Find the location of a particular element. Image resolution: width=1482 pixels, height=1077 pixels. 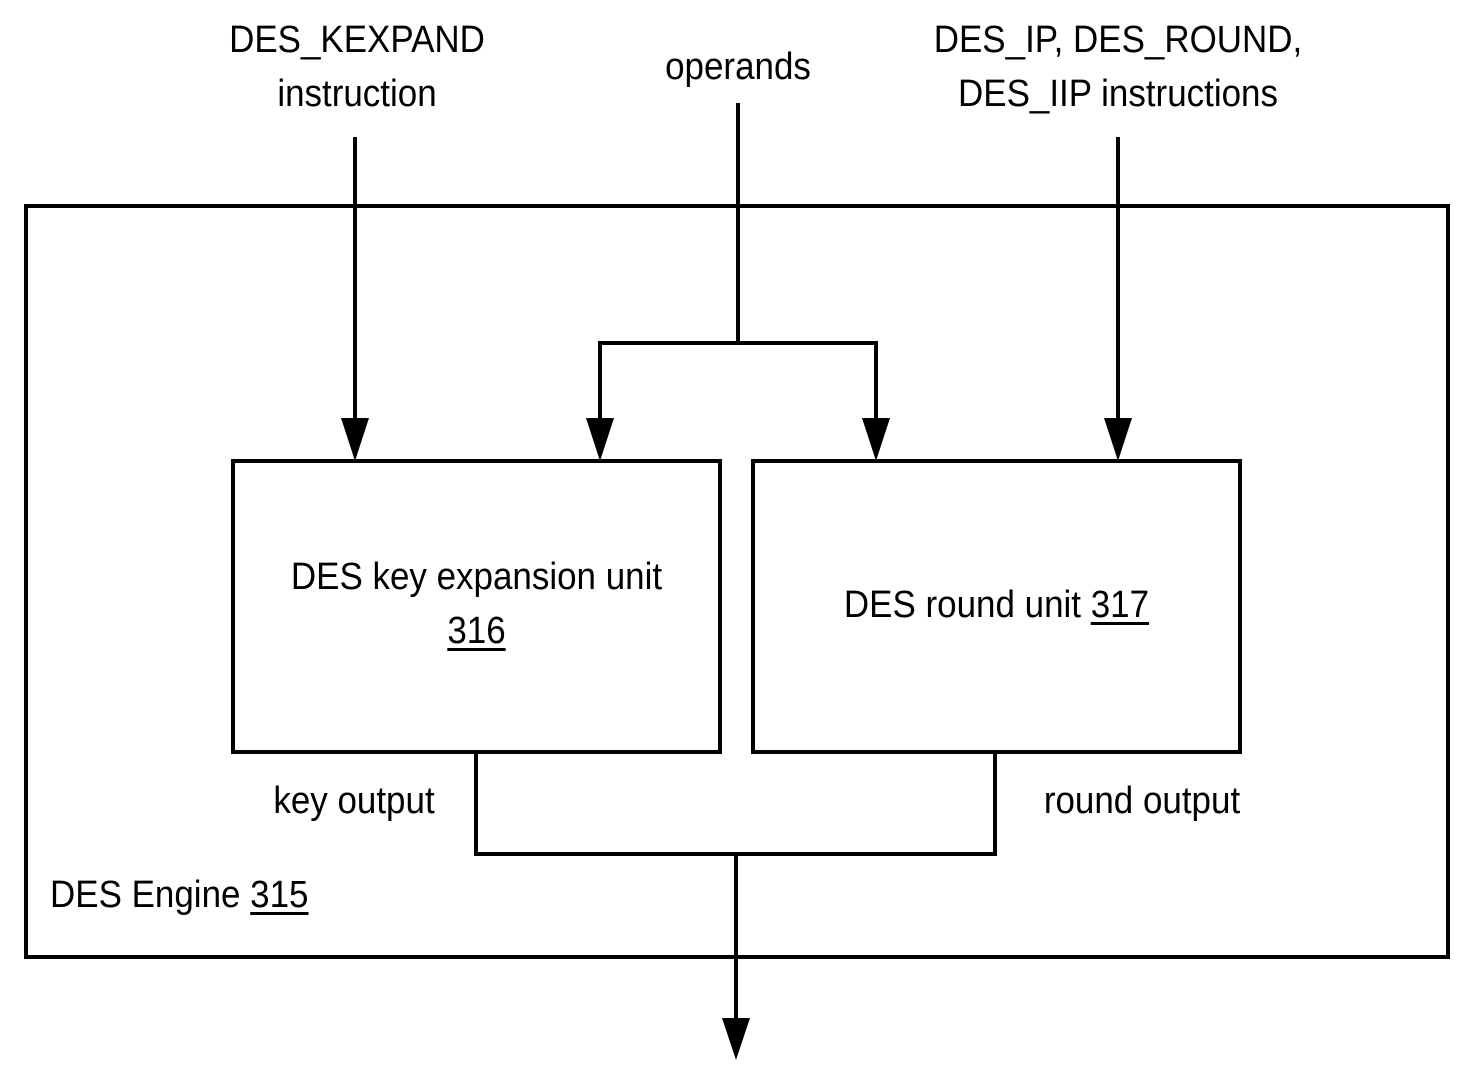

round-instr-line2: DES_IIP instructions is located at coordinates (1118, 94).